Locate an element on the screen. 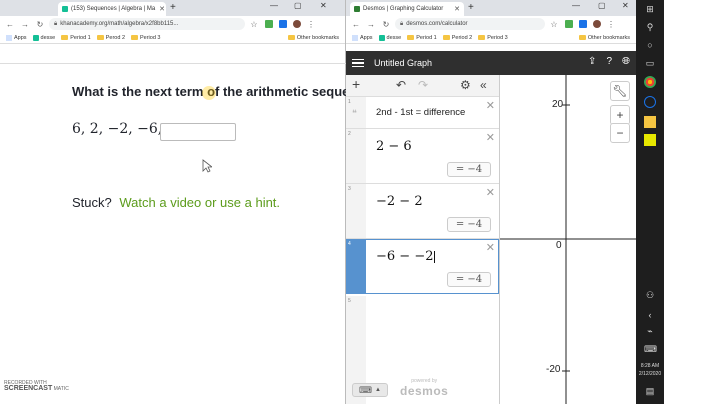 Image resolution: width=720 pixels, height=404 pixels. expression-row: 3 −2 − 2 = −4 ✕ is located at coordinates (422, 211).